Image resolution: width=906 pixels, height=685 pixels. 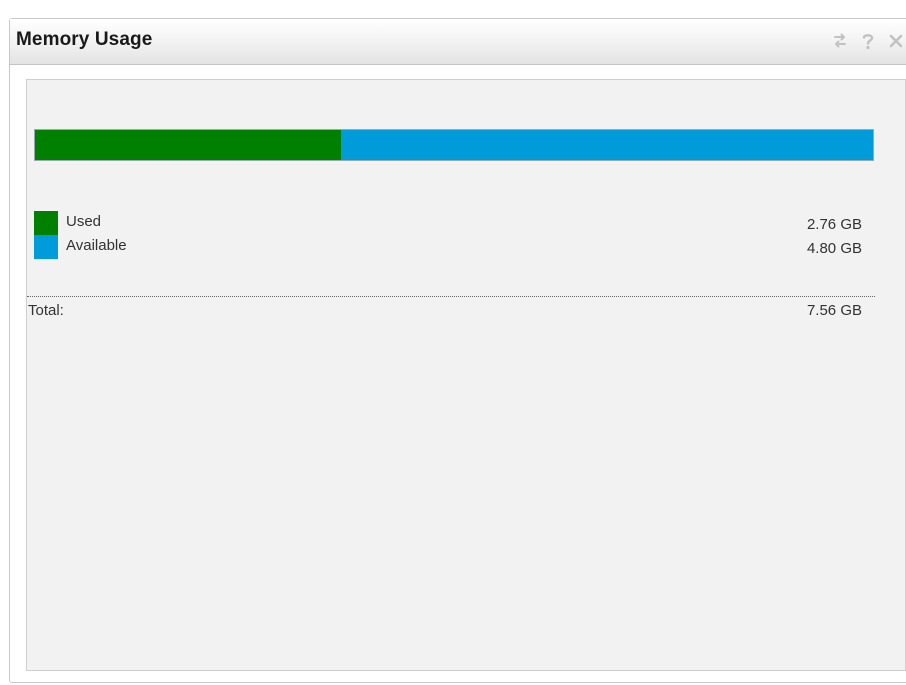 What do you see at coordinates (84, 39) in the screenshot?
I see `widget-title: Memory Usage` at bounding box center [84, 39].